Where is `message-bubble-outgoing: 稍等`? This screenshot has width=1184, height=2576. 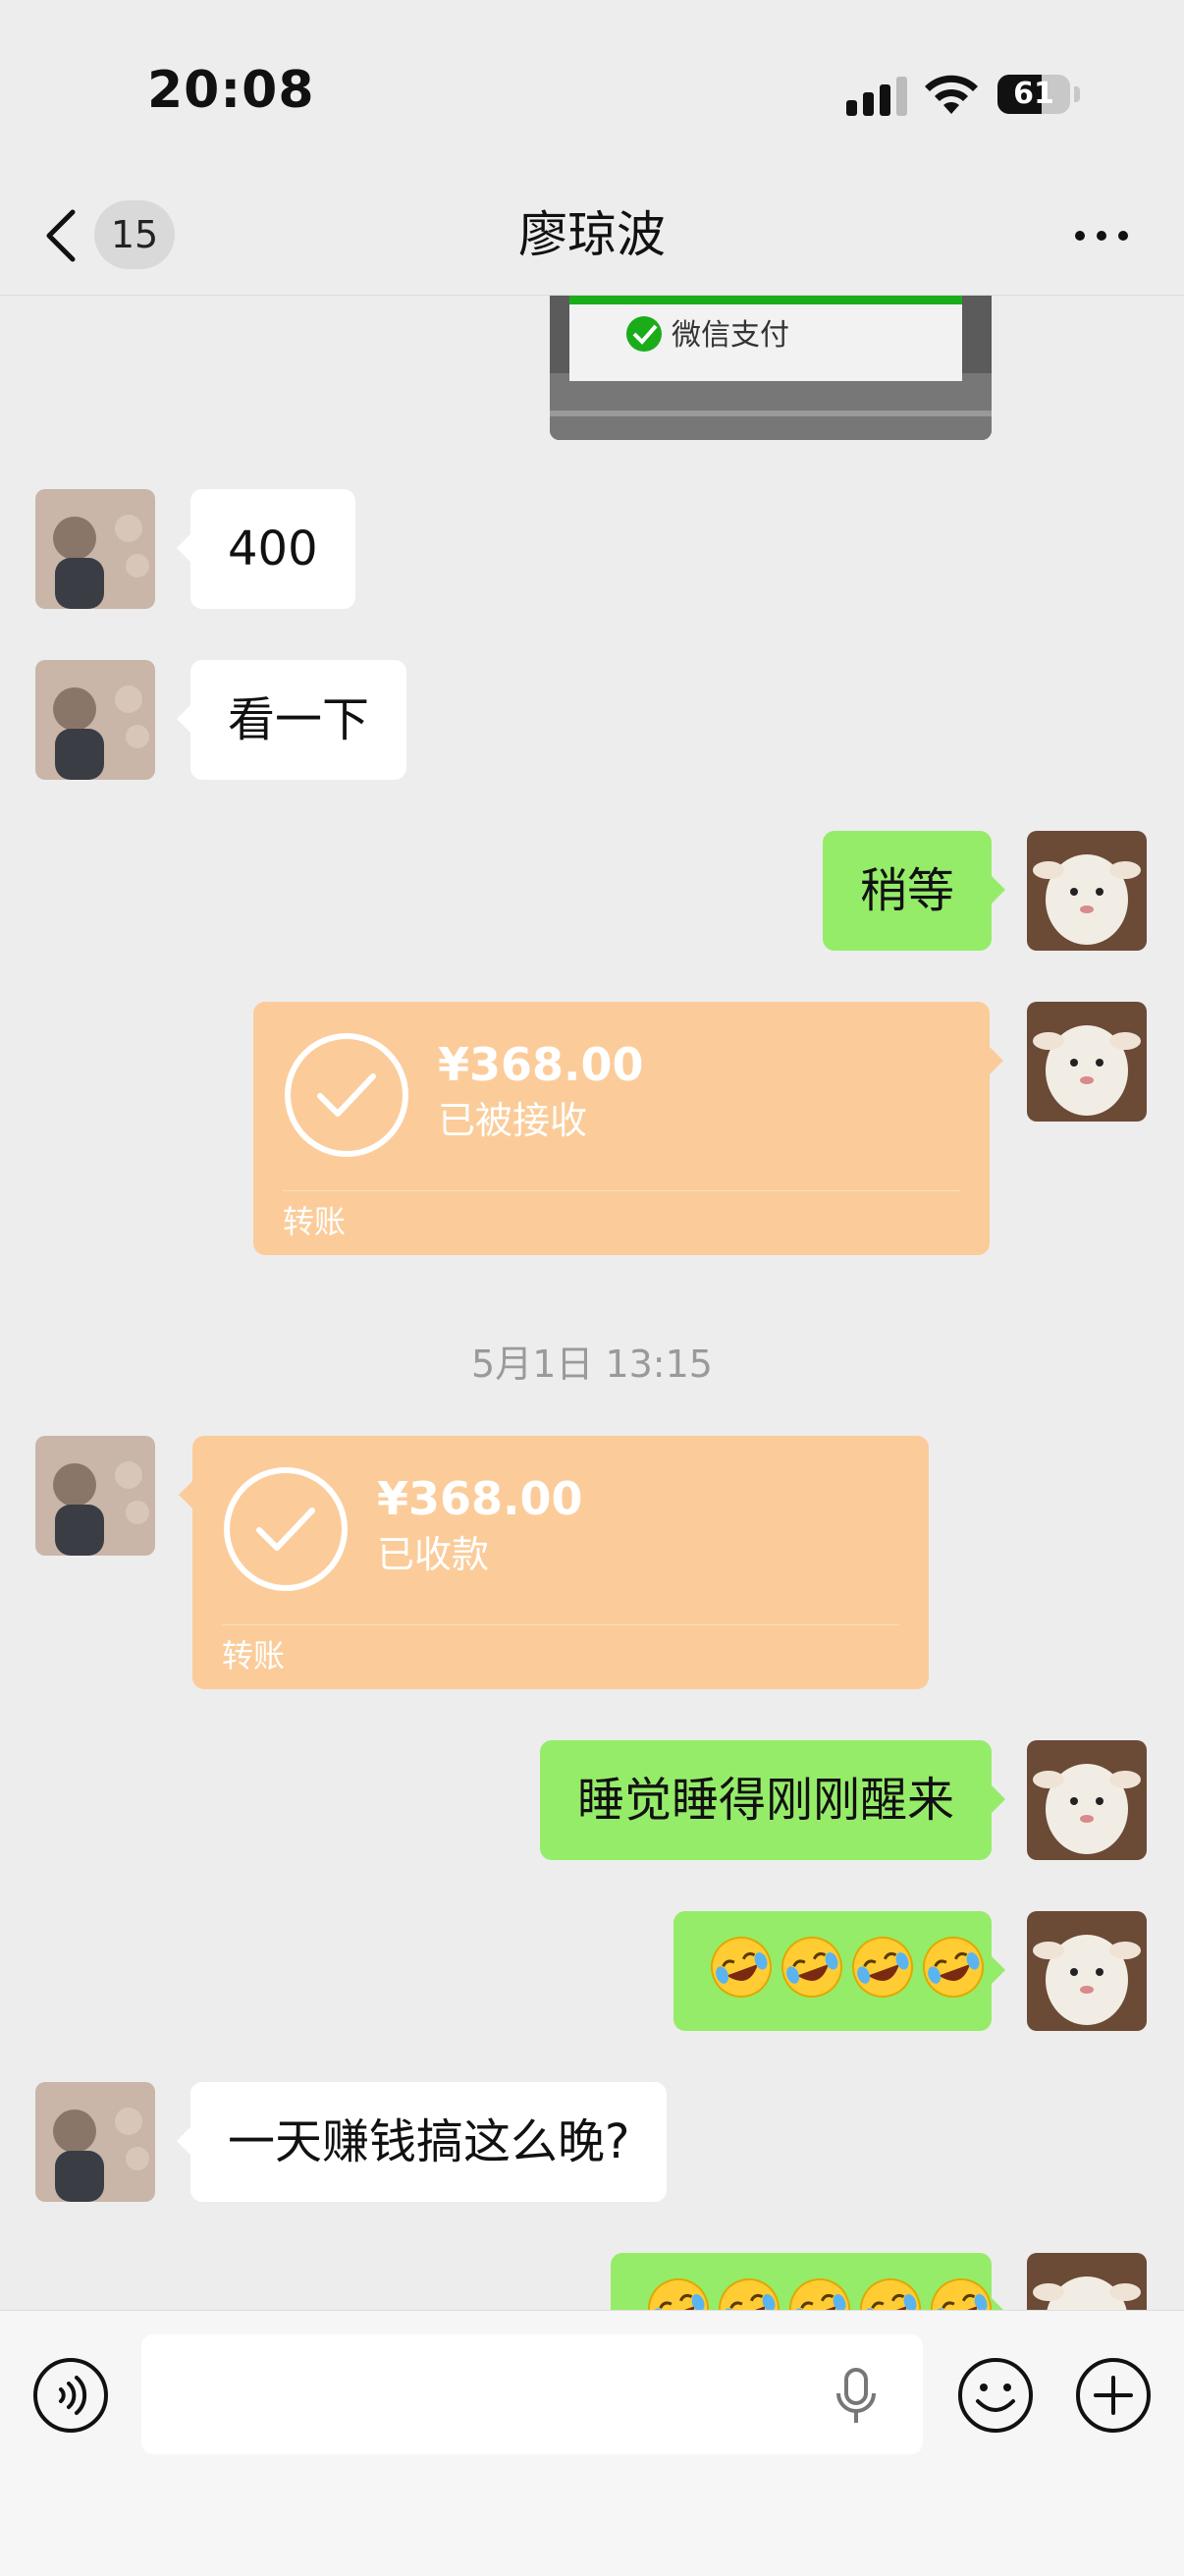 message-bubble-outgoing: 稍等 is located at coordinates (914, 891).